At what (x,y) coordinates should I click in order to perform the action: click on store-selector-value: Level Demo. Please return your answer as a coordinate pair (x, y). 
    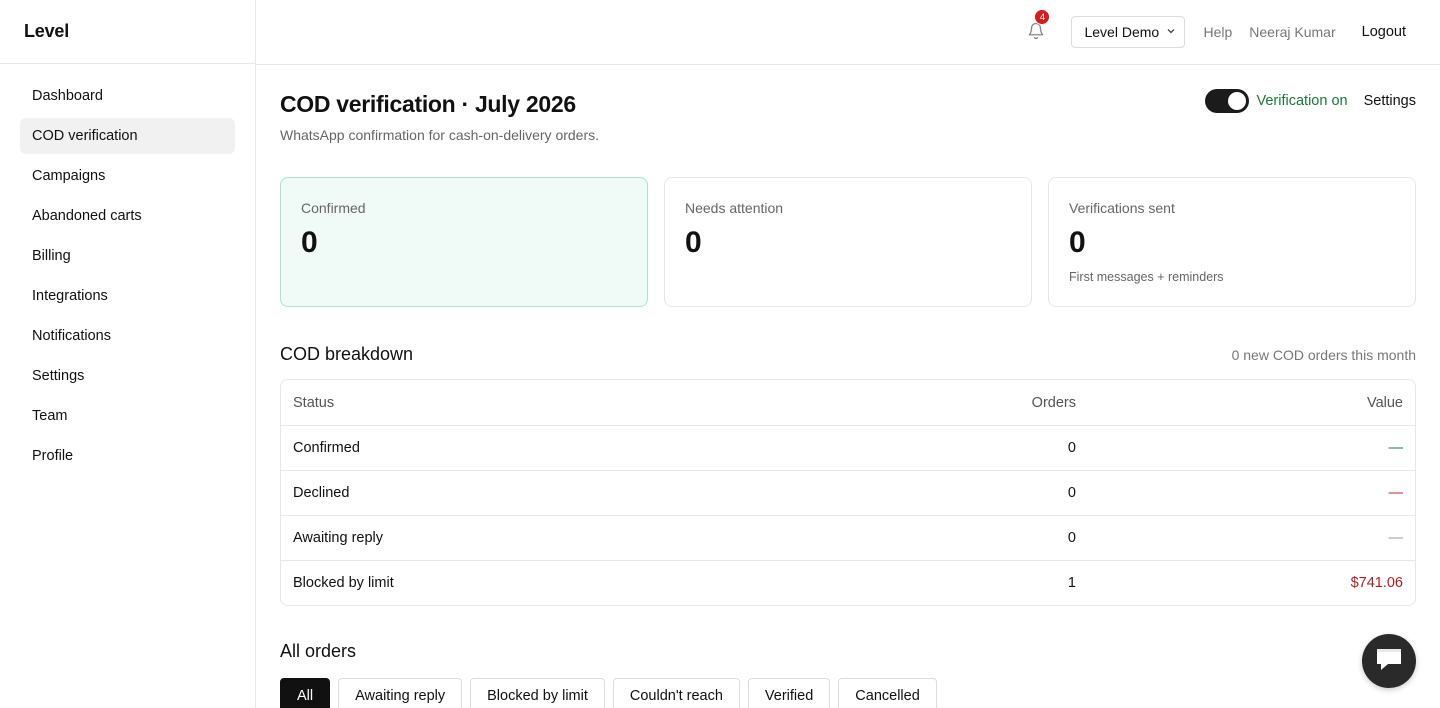
    Looking at the image, I should click on (1122, 32).